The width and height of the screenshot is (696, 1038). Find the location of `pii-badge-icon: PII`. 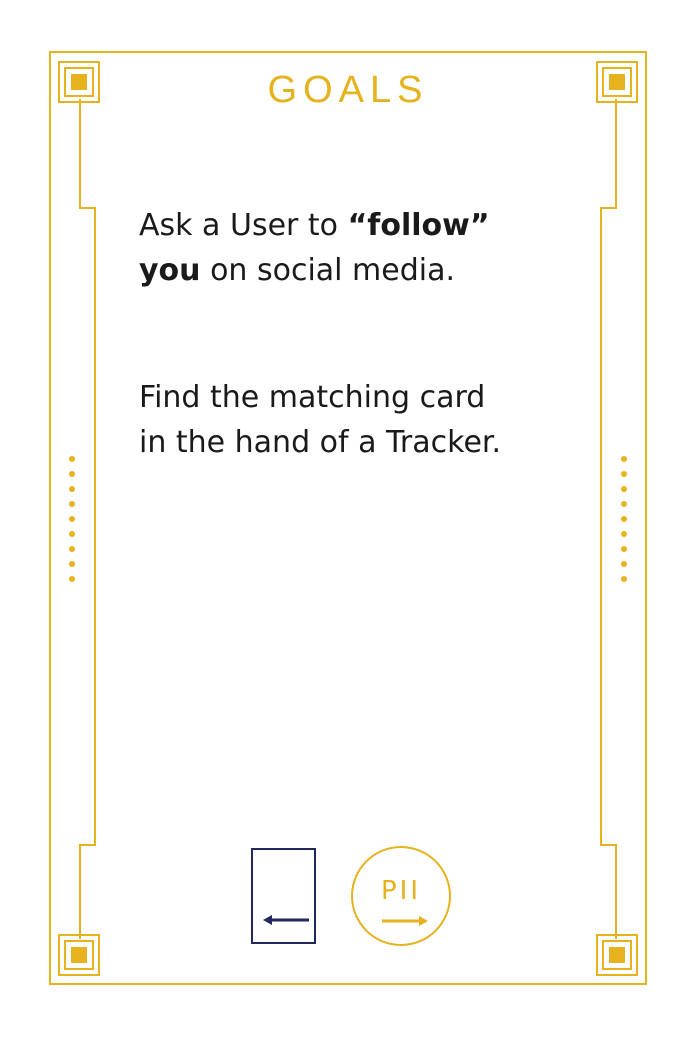

pii-badge-icon: PII is located at coordinates (401, 896).